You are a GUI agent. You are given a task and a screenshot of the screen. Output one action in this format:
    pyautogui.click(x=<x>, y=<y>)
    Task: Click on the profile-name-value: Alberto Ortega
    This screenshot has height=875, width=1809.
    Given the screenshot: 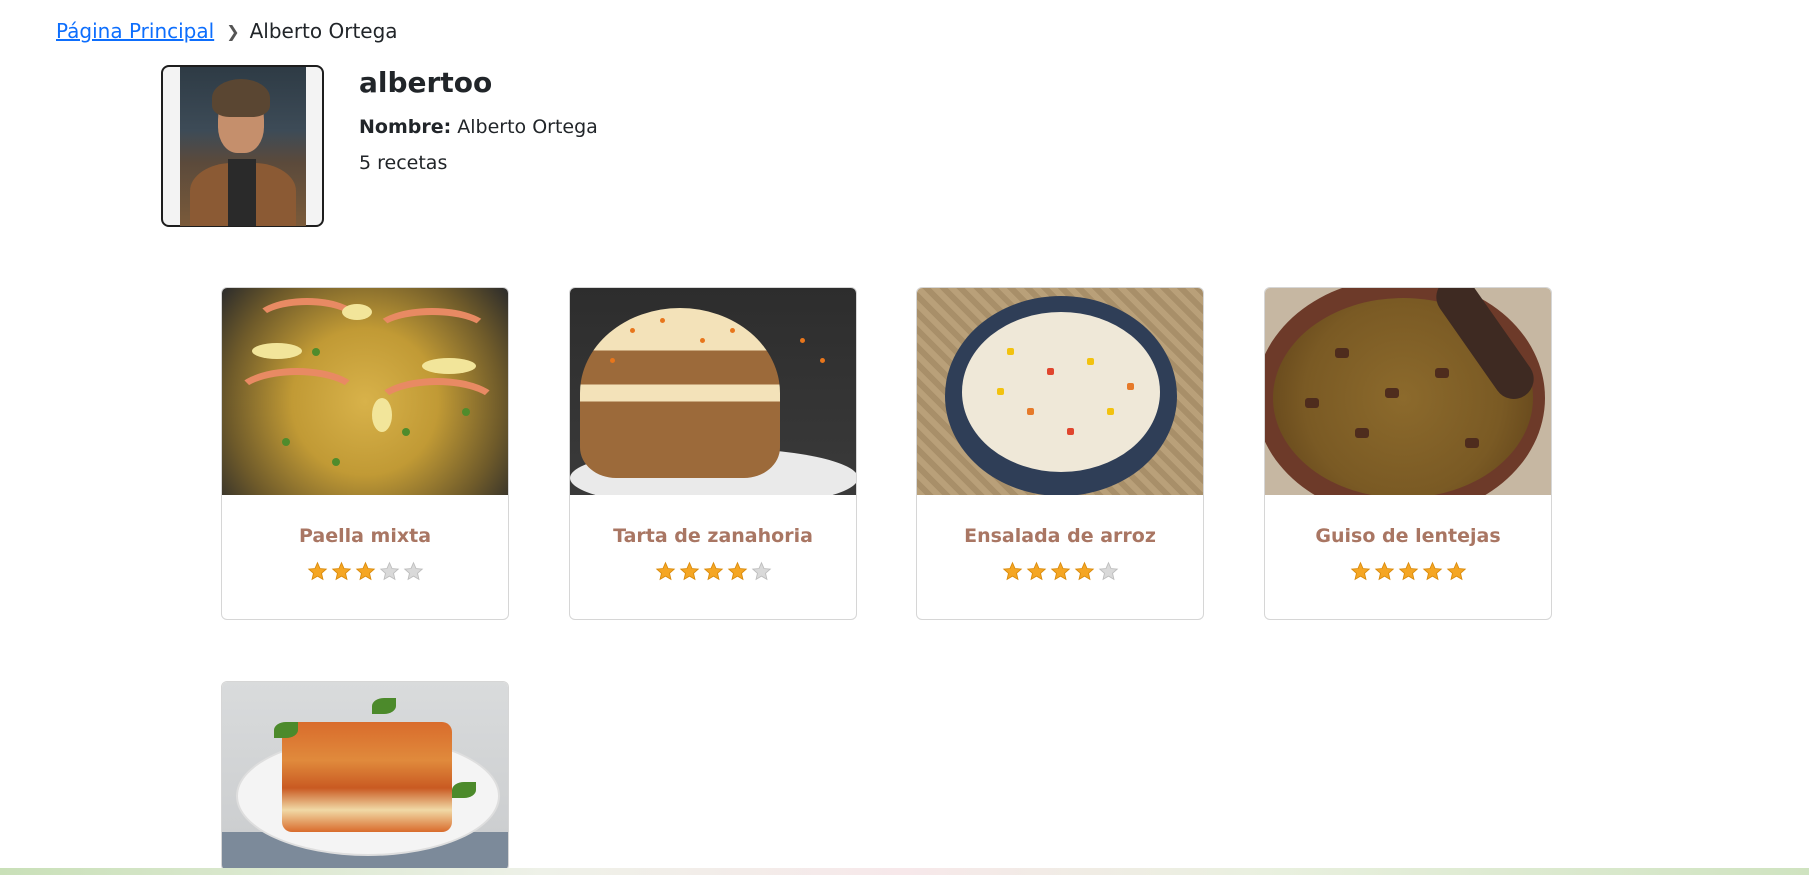 What is the action you would take?
    pyautogui.click(x=527, y=127)
    